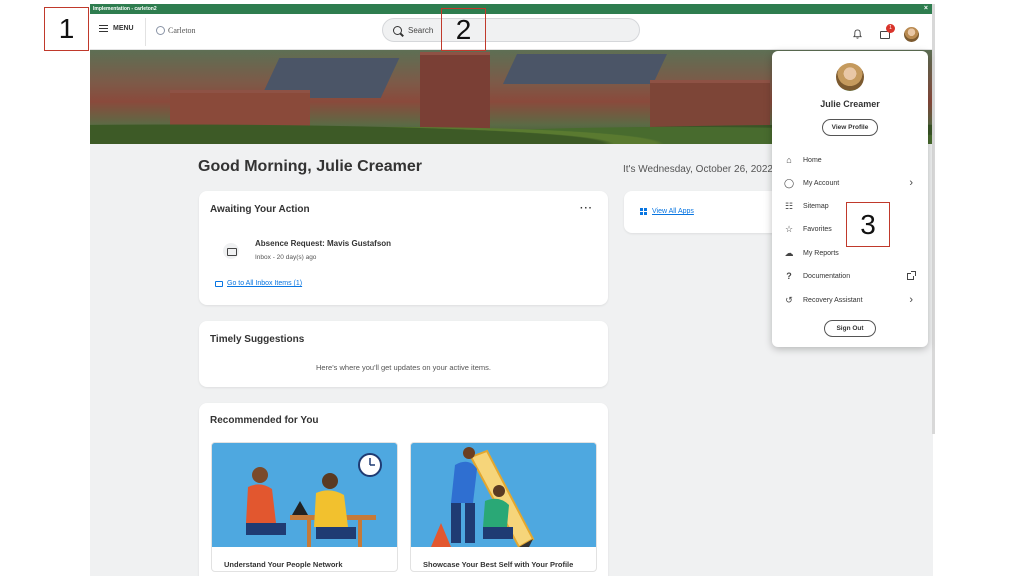  Describe the element at coordinates (673, 211) in the screenshot. I see `apps-link-label: View All Apps` at that location.